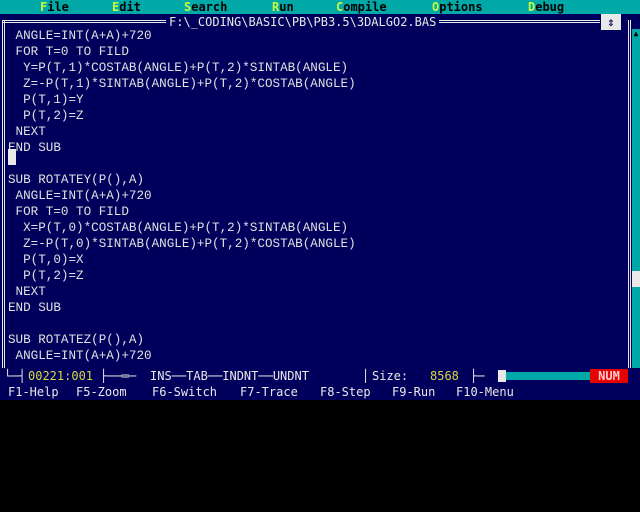 The image size is (640, 512). Describe the element at coordinates (457, 7) in the screenshot. I see `menu-options: Options` at that location.